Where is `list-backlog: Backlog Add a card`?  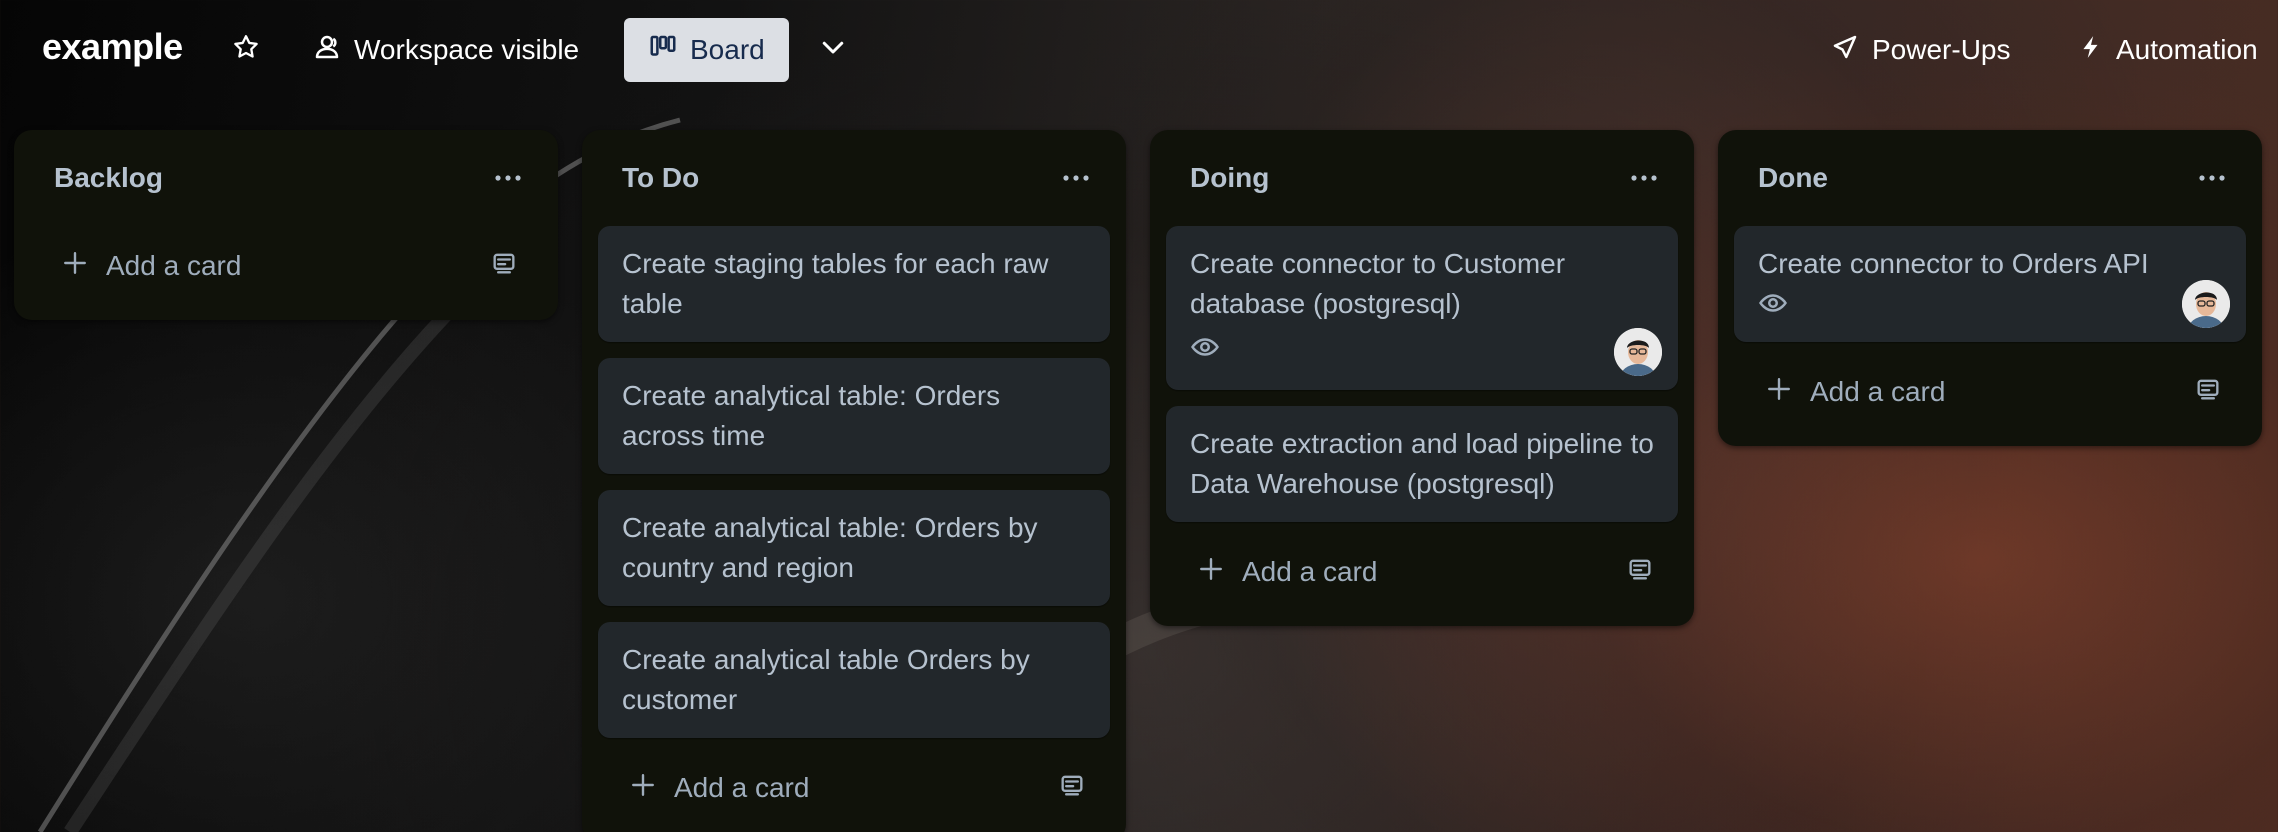
list-backlog: Backlog Add a card is located at coordinates (286, 225).